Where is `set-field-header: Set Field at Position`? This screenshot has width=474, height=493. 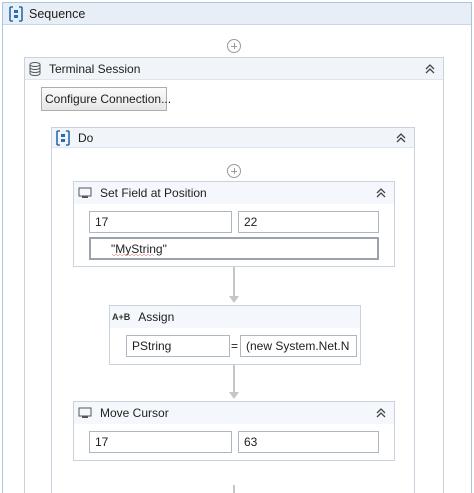
set-field-header: Set Field at Position is located at coordinates (234, 193).